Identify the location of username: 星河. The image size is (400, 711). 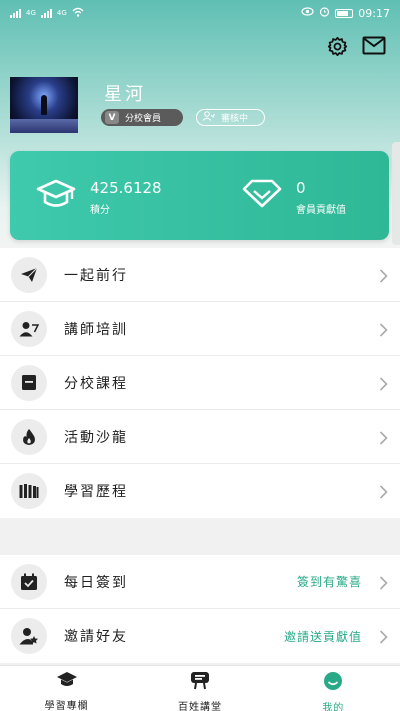
(125, 94).